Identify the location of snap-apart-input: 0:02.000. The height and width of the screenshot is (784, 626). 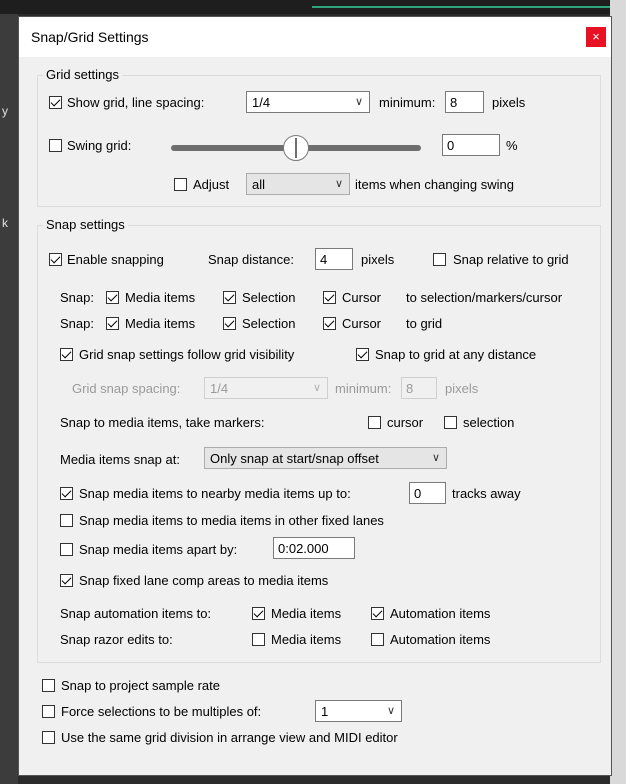
(314, 548).